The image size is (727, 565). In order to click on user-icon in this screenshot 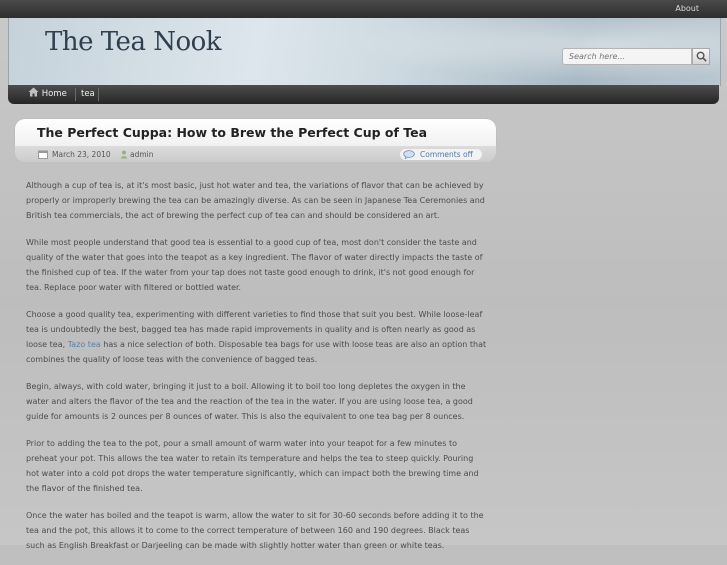, I will do `click(124, 154)`.